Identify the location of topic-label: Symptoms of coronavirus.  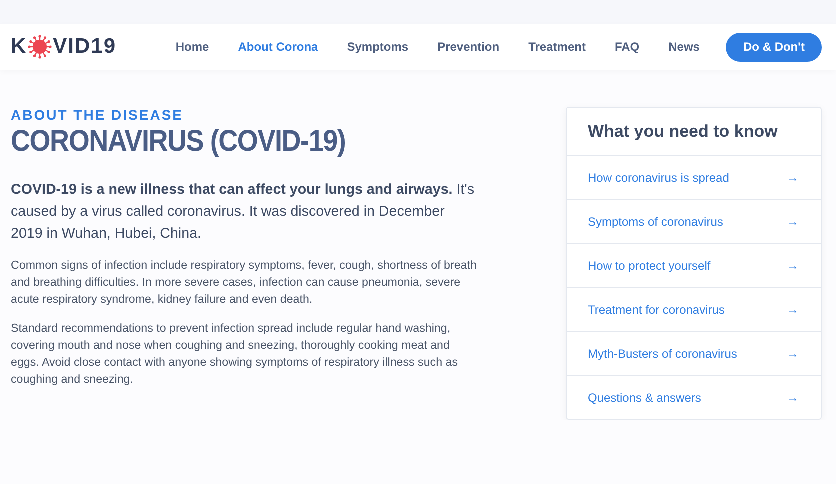
(656, 221).